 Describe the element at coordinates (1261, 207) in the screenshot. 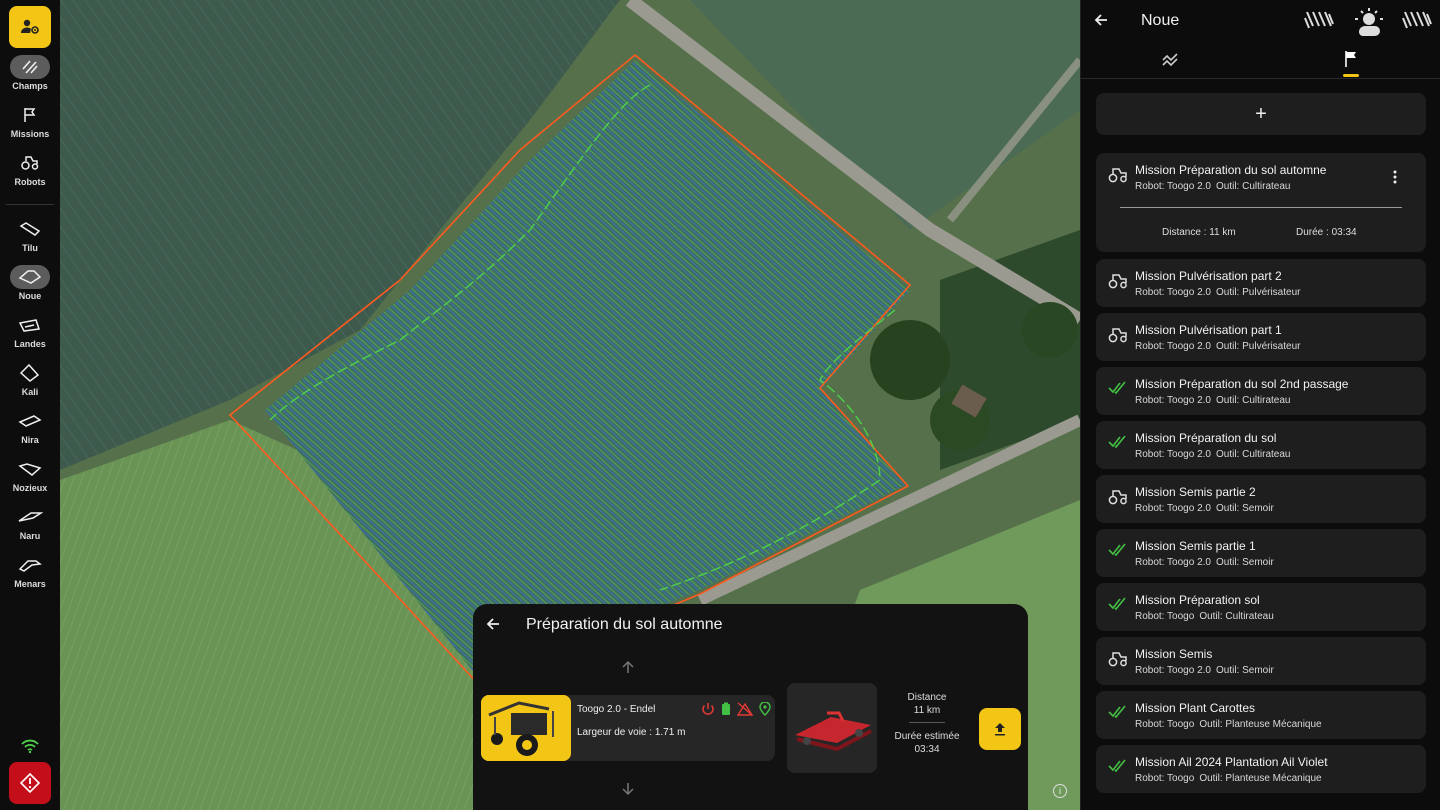

I see `expanded-divider` at that location.